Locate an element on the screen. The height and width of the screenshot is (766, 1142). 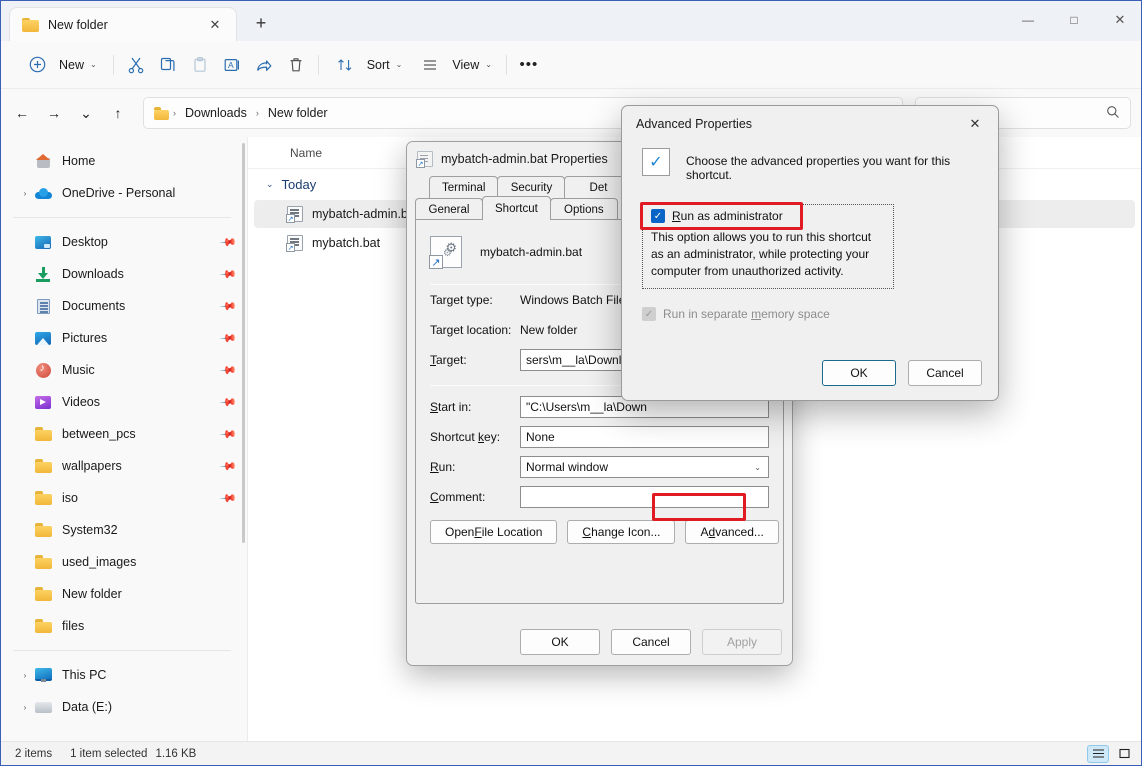
delete-icon is located at coordinates (296, 65).